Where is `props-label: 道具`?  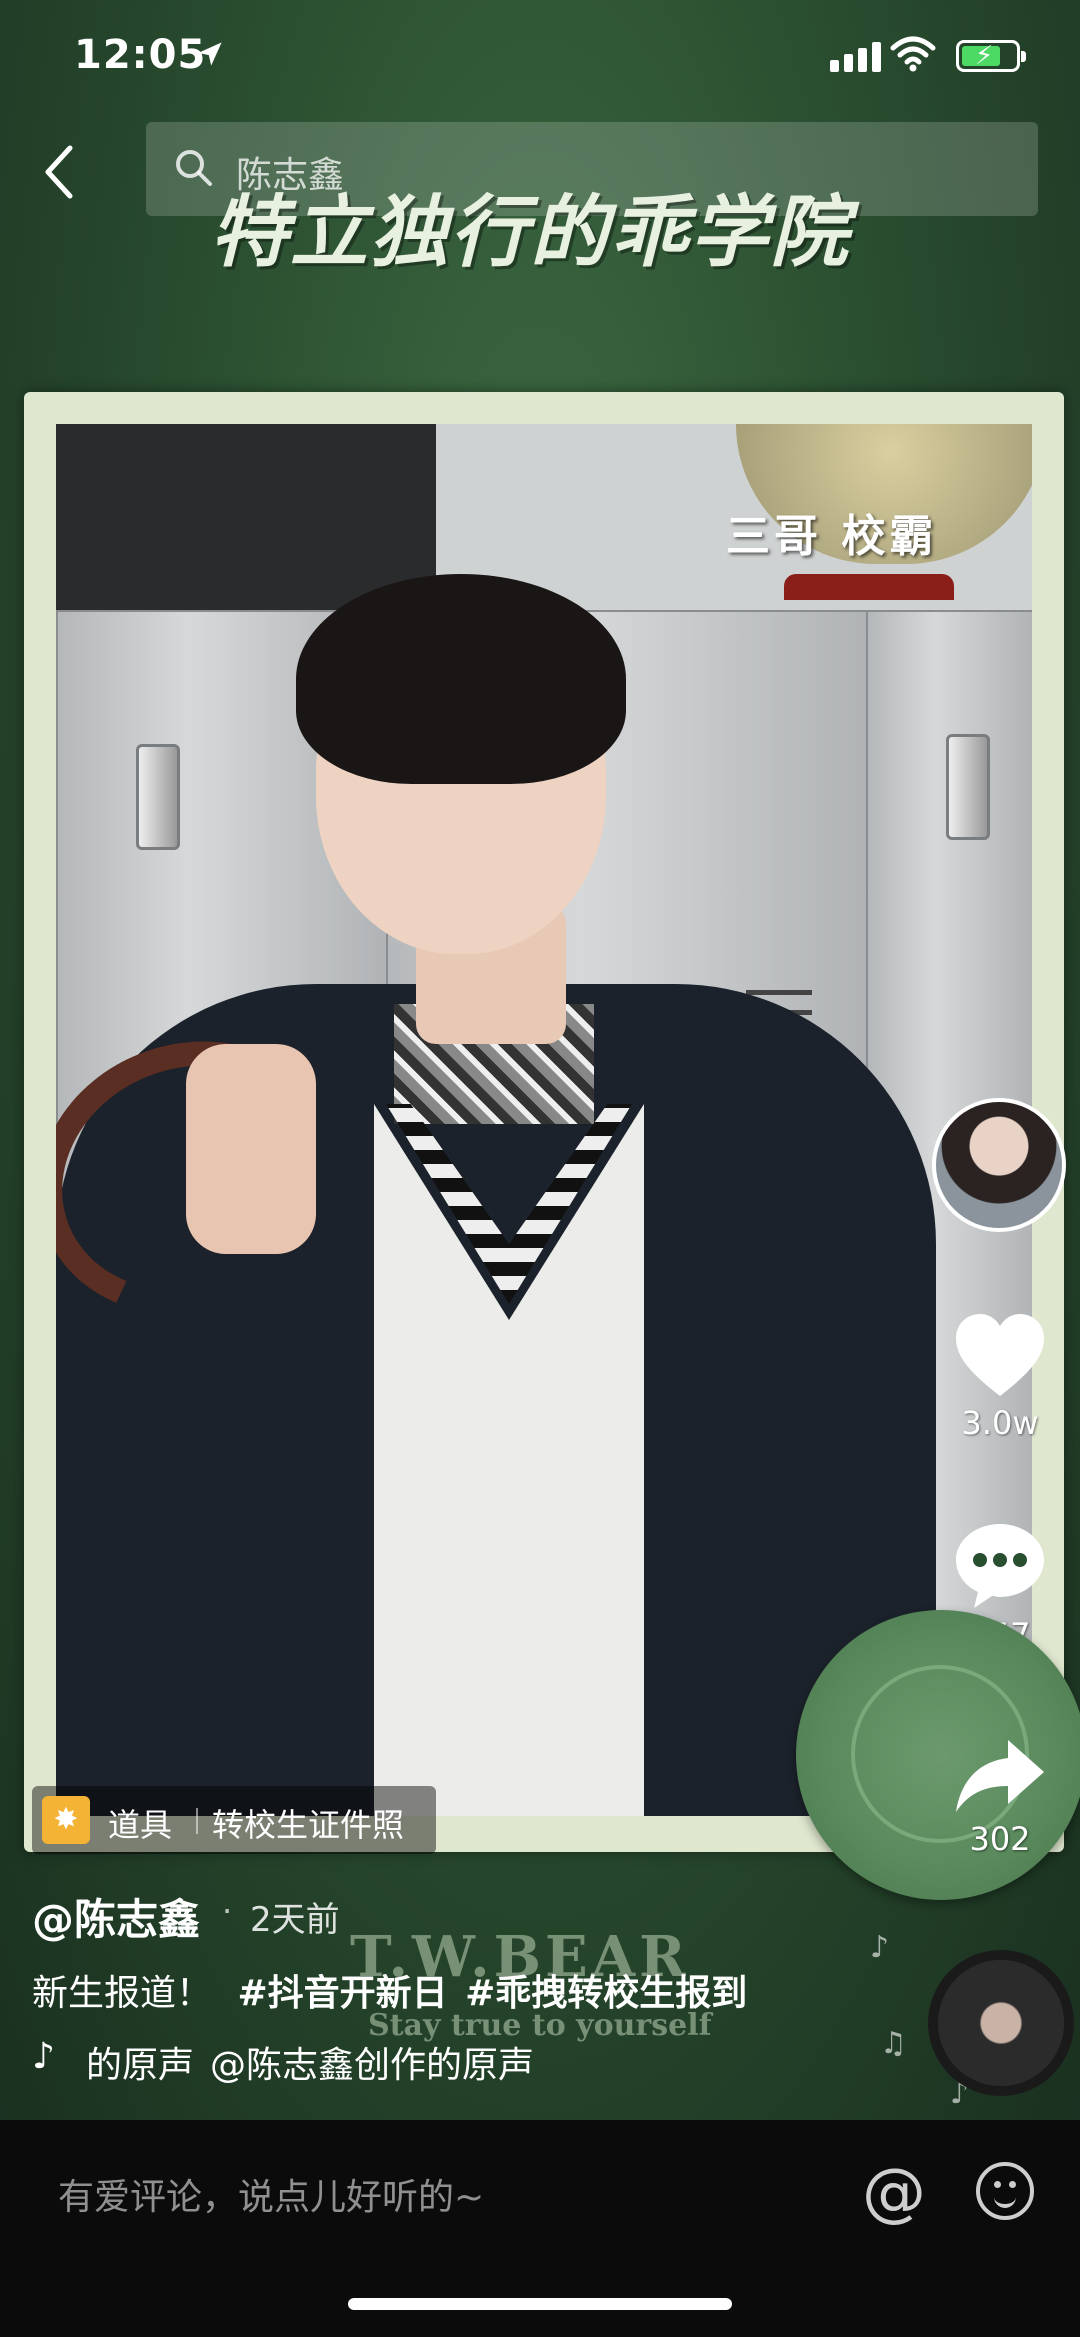
props-label: 道具 is located at coordinates (140, 1825).